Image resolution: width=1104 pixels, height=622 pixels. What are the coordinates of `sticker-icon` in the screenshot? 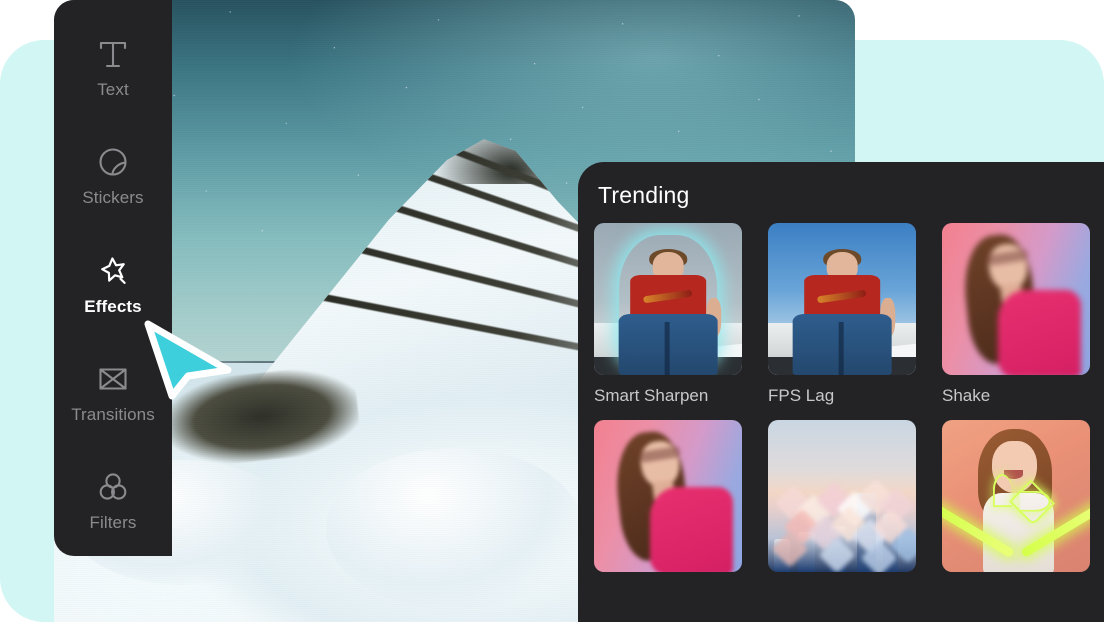 It's located at (113, 162).